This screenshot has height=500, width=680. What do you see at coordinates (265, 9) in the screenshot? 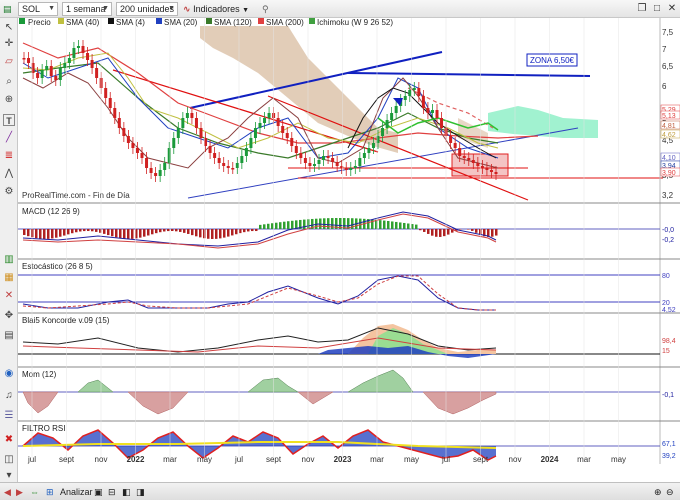
I see `pin-icon: ⚲` at bounding box center [265, 9].